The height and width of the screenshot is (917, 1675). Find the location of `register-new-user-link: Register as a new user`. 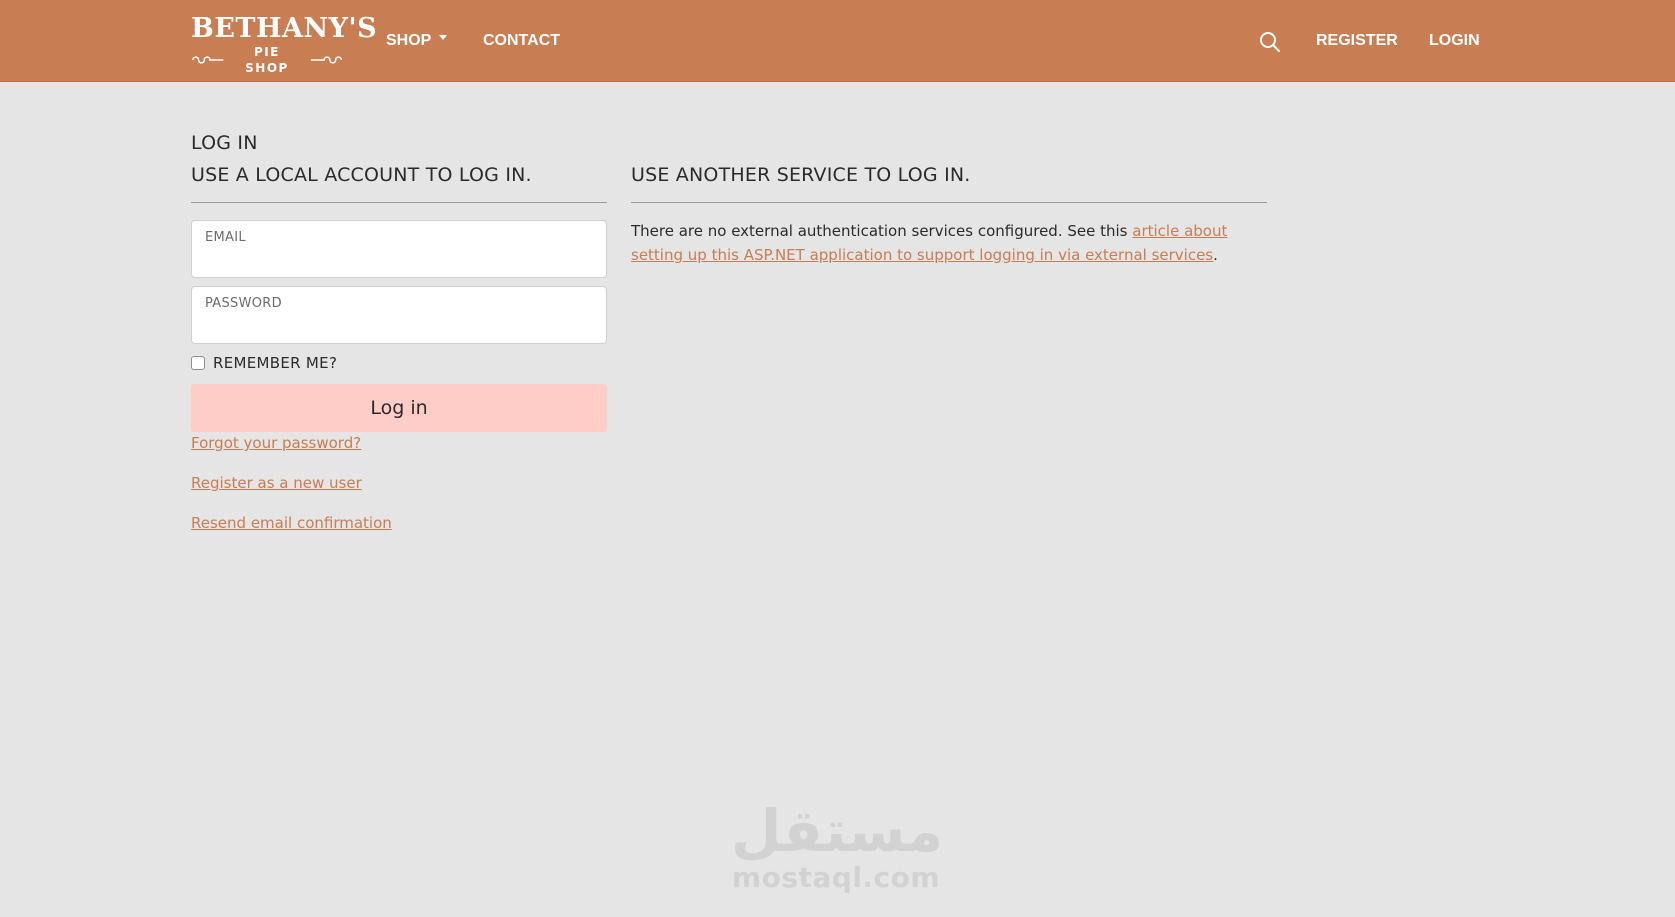

register-new-user-link: Register as a new user is located at coordinates (276, 483).